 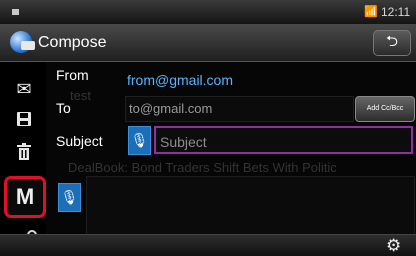 What do you see at coordinates (25, 197) in the screenshot?
I see `gmail-icon: M` at bounding box center [25, 197].